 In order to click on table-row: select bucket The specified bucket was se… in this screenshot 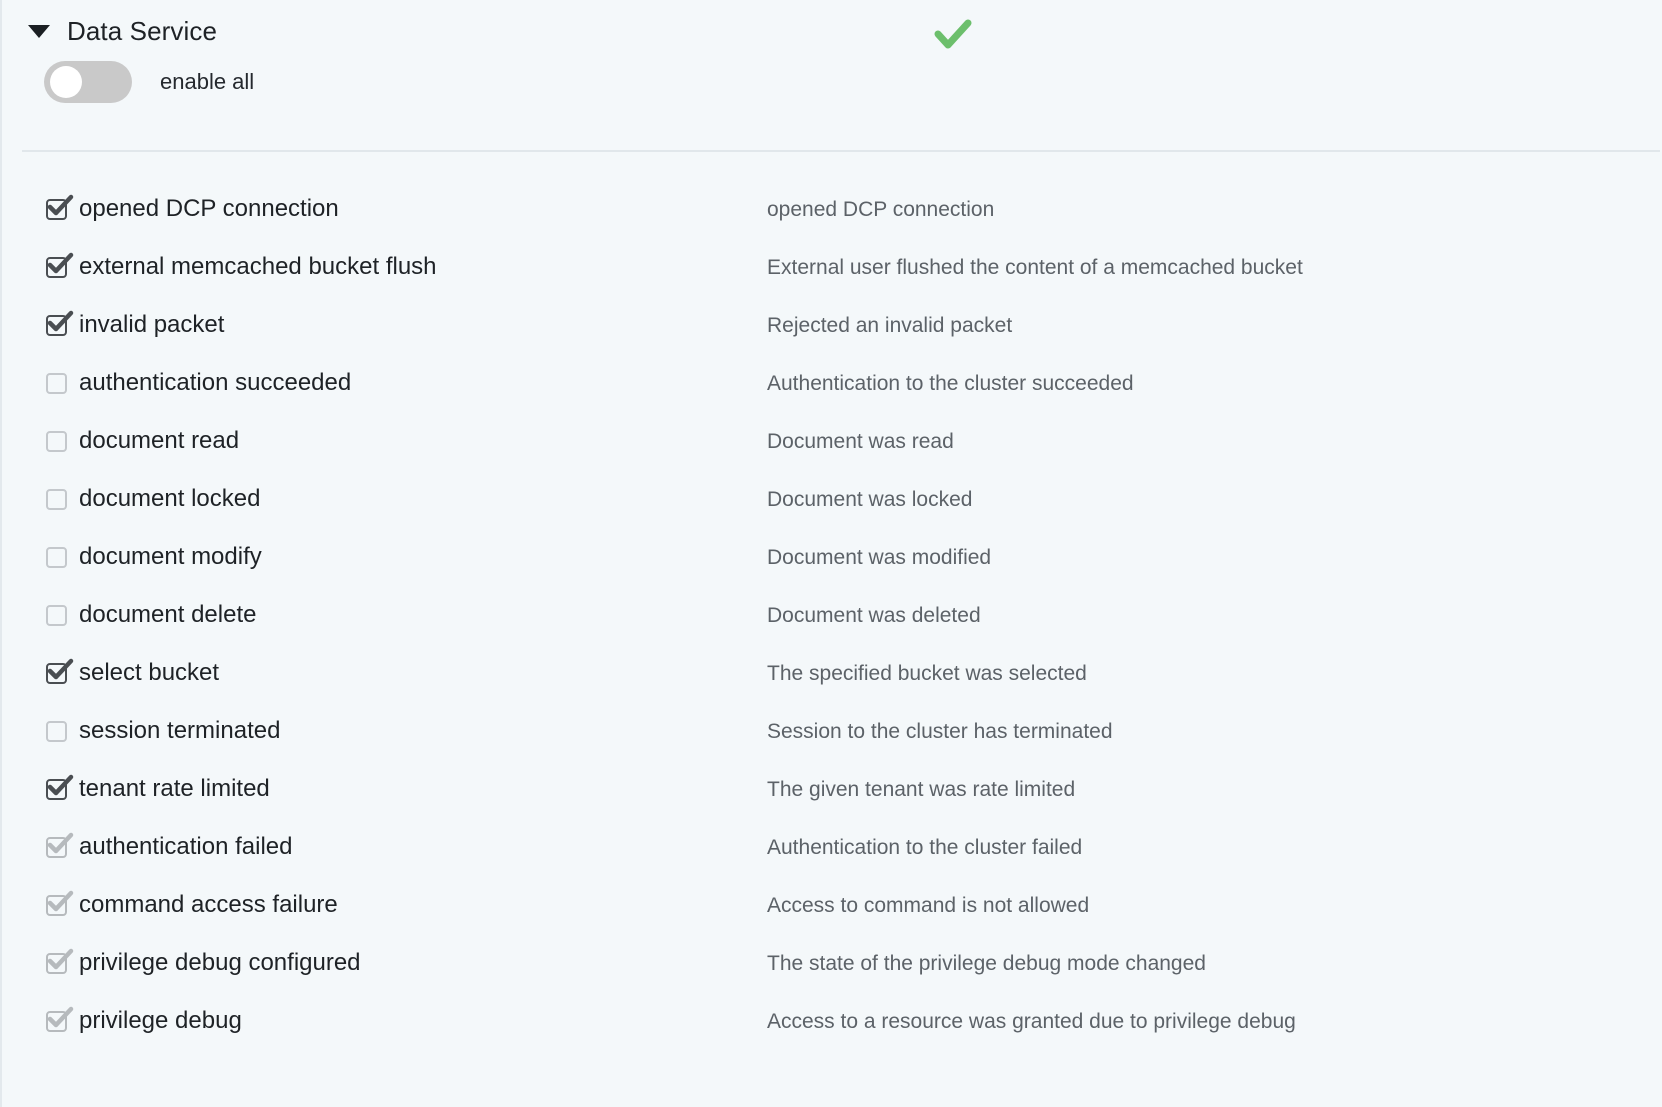, I will do `click(832, 673)`.